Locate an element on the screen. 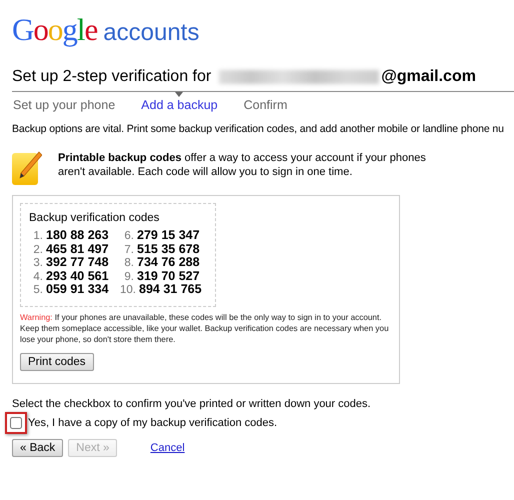 The image size is (514, 500). codes-title: Backup verification codes is located at coordinates (94, 218).